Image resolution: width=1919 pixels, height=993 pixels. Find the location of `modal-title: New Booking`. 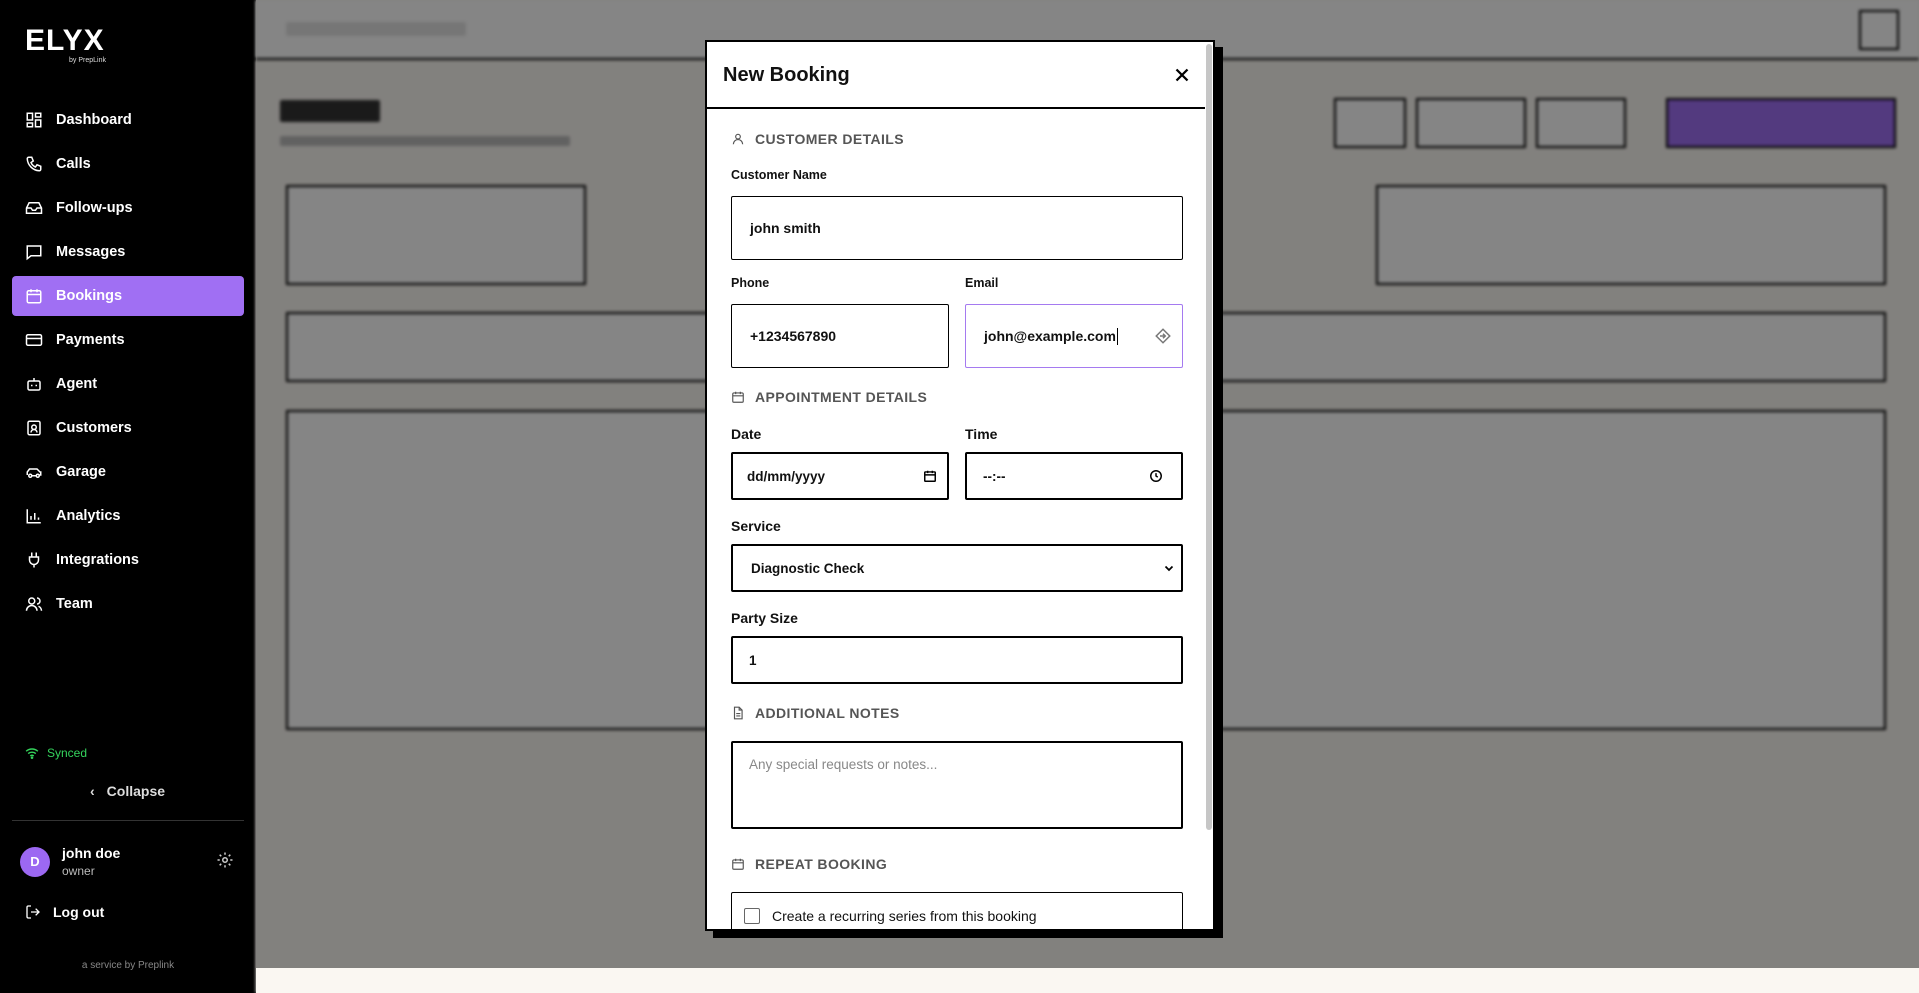

modal-title: New Booking is located at coordinates (786, 75).